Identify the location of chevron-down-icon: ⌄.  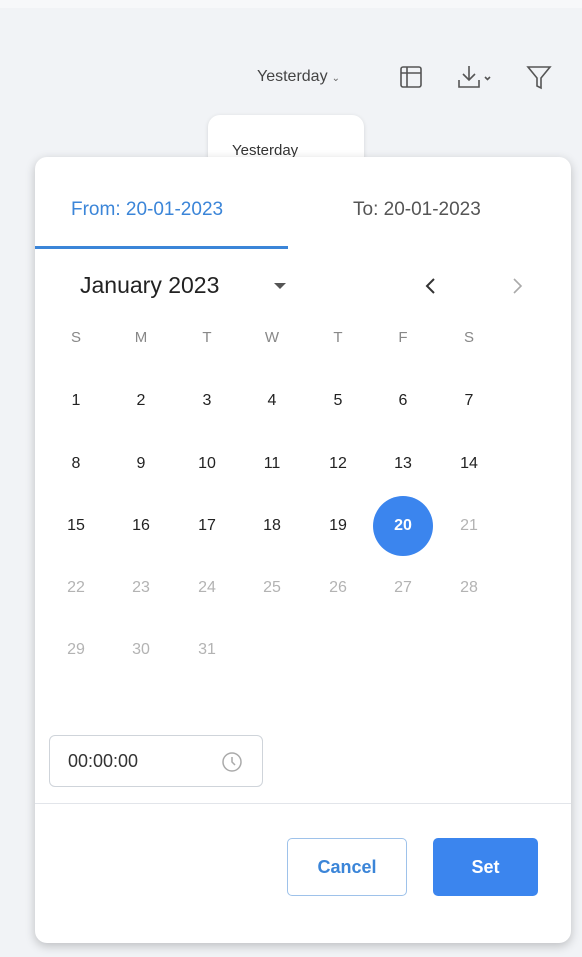
(335, 78).